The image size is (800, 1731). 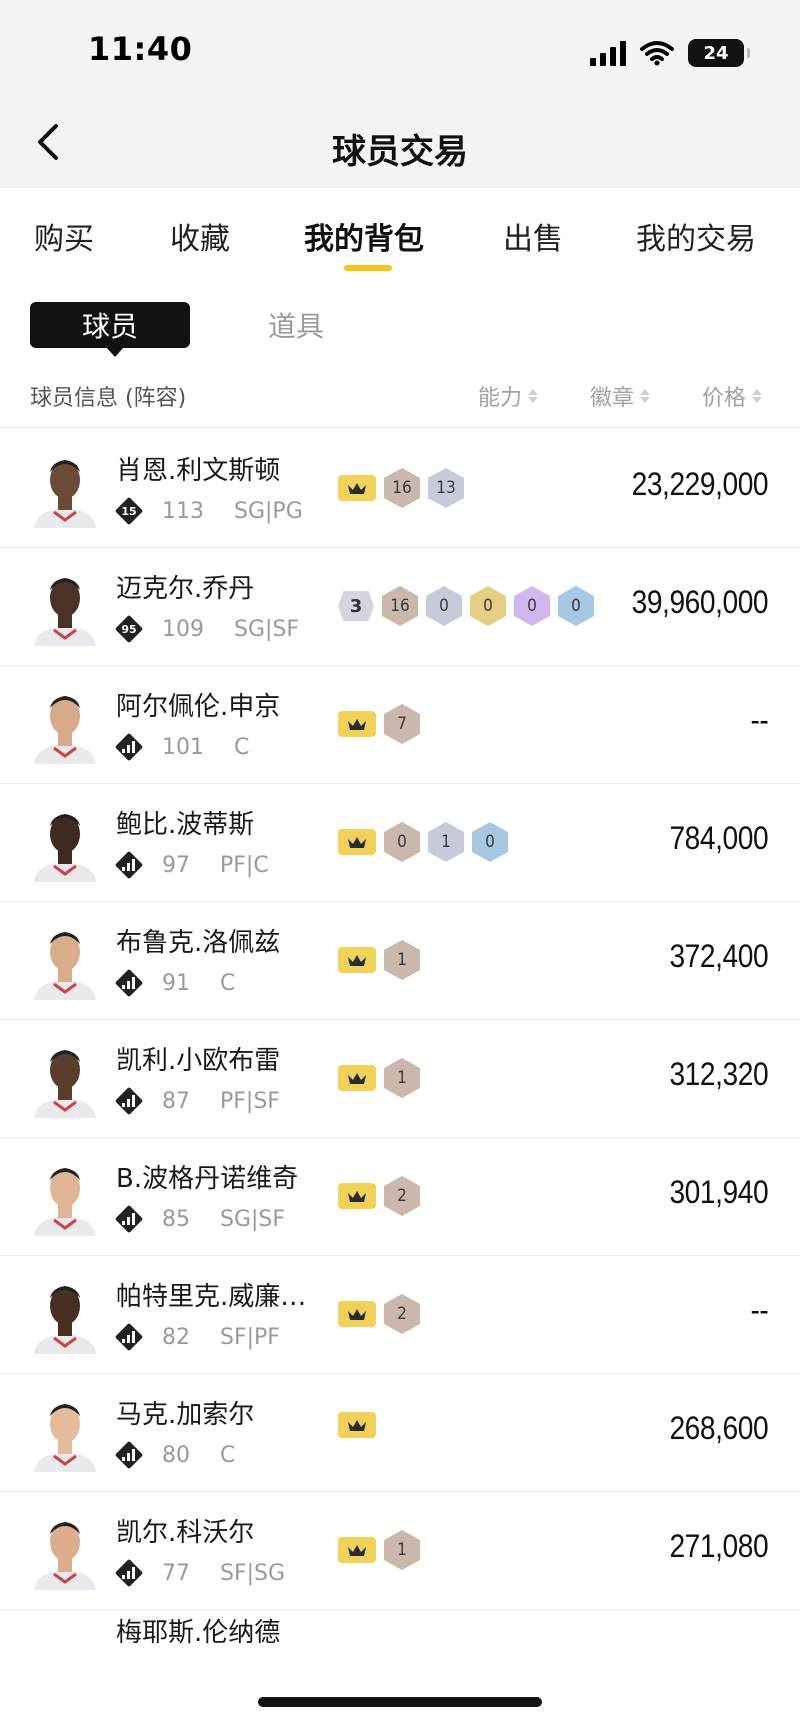 I want to click on home-indicator, so click(x=400, y=1702).